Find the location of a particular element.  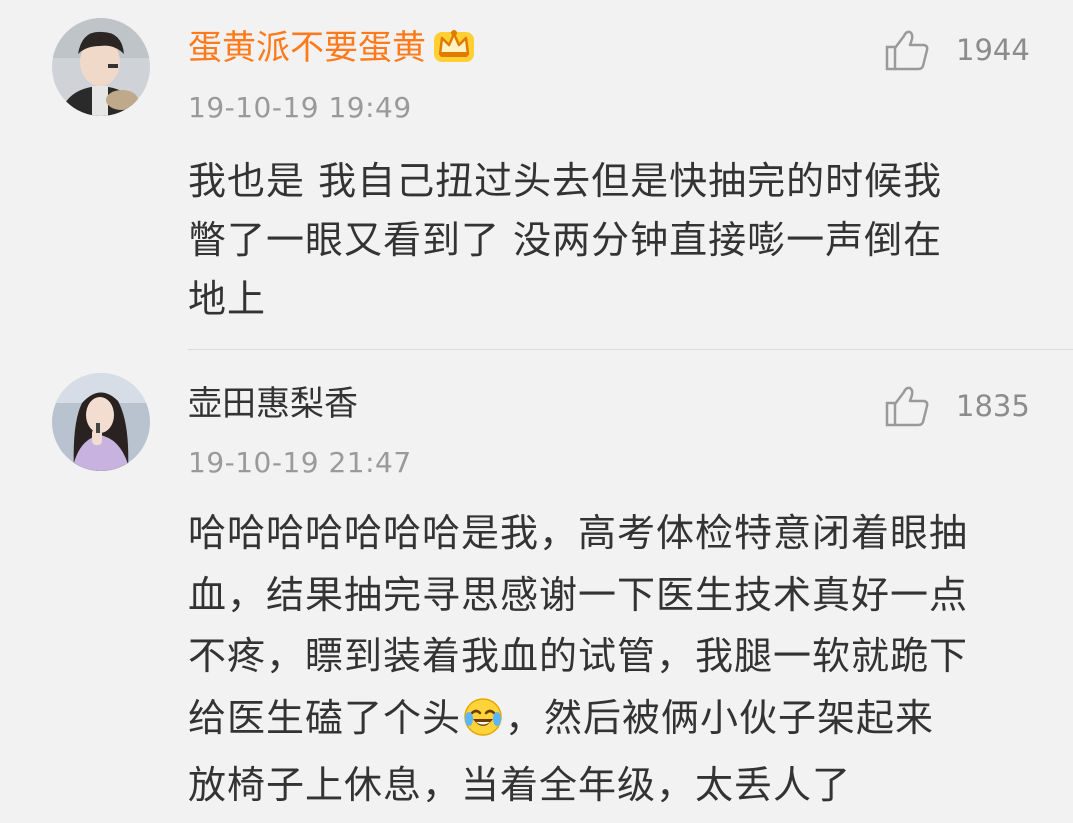

comment-line: 给医生磕了个头 ，然后被俩小伙子架起来 is located at coordinates (613, 722).